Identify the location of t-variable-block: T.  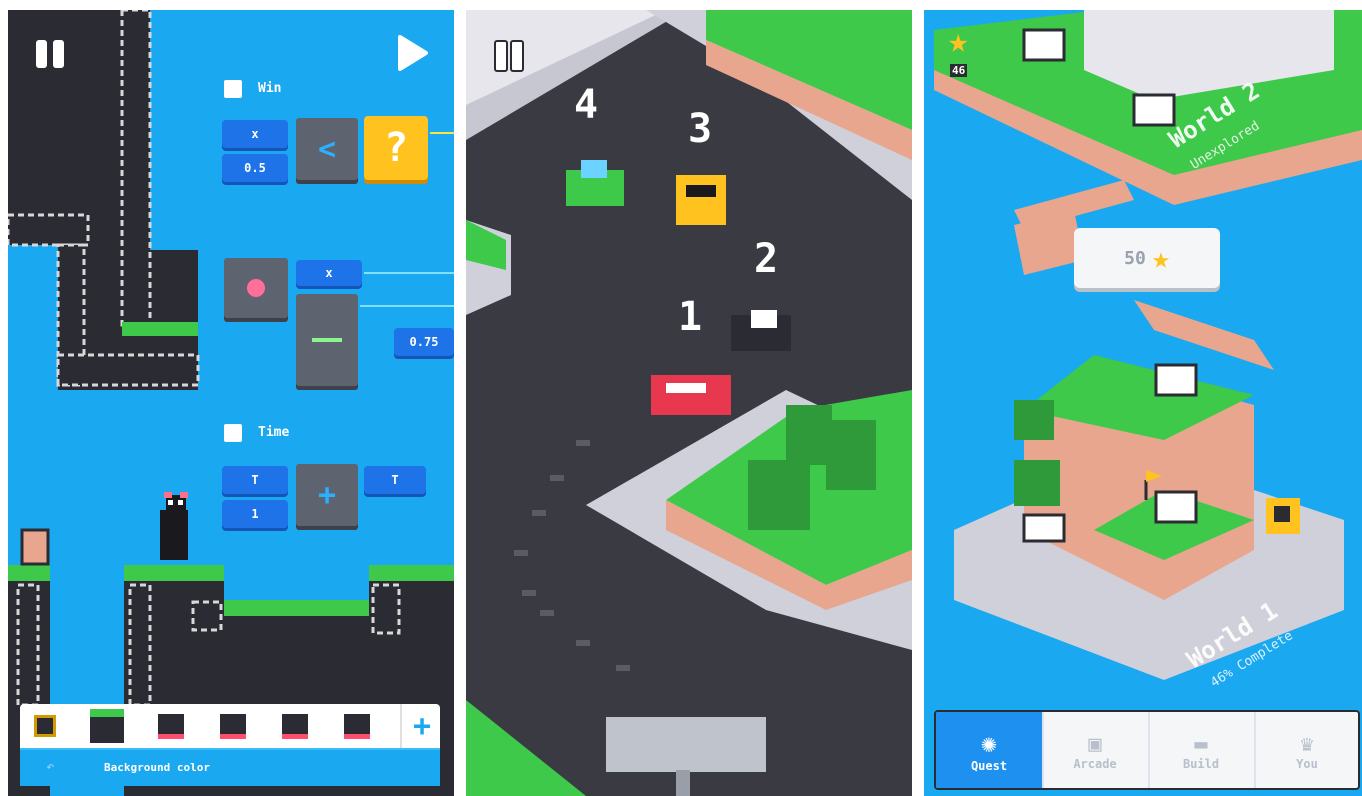
(255, 480).